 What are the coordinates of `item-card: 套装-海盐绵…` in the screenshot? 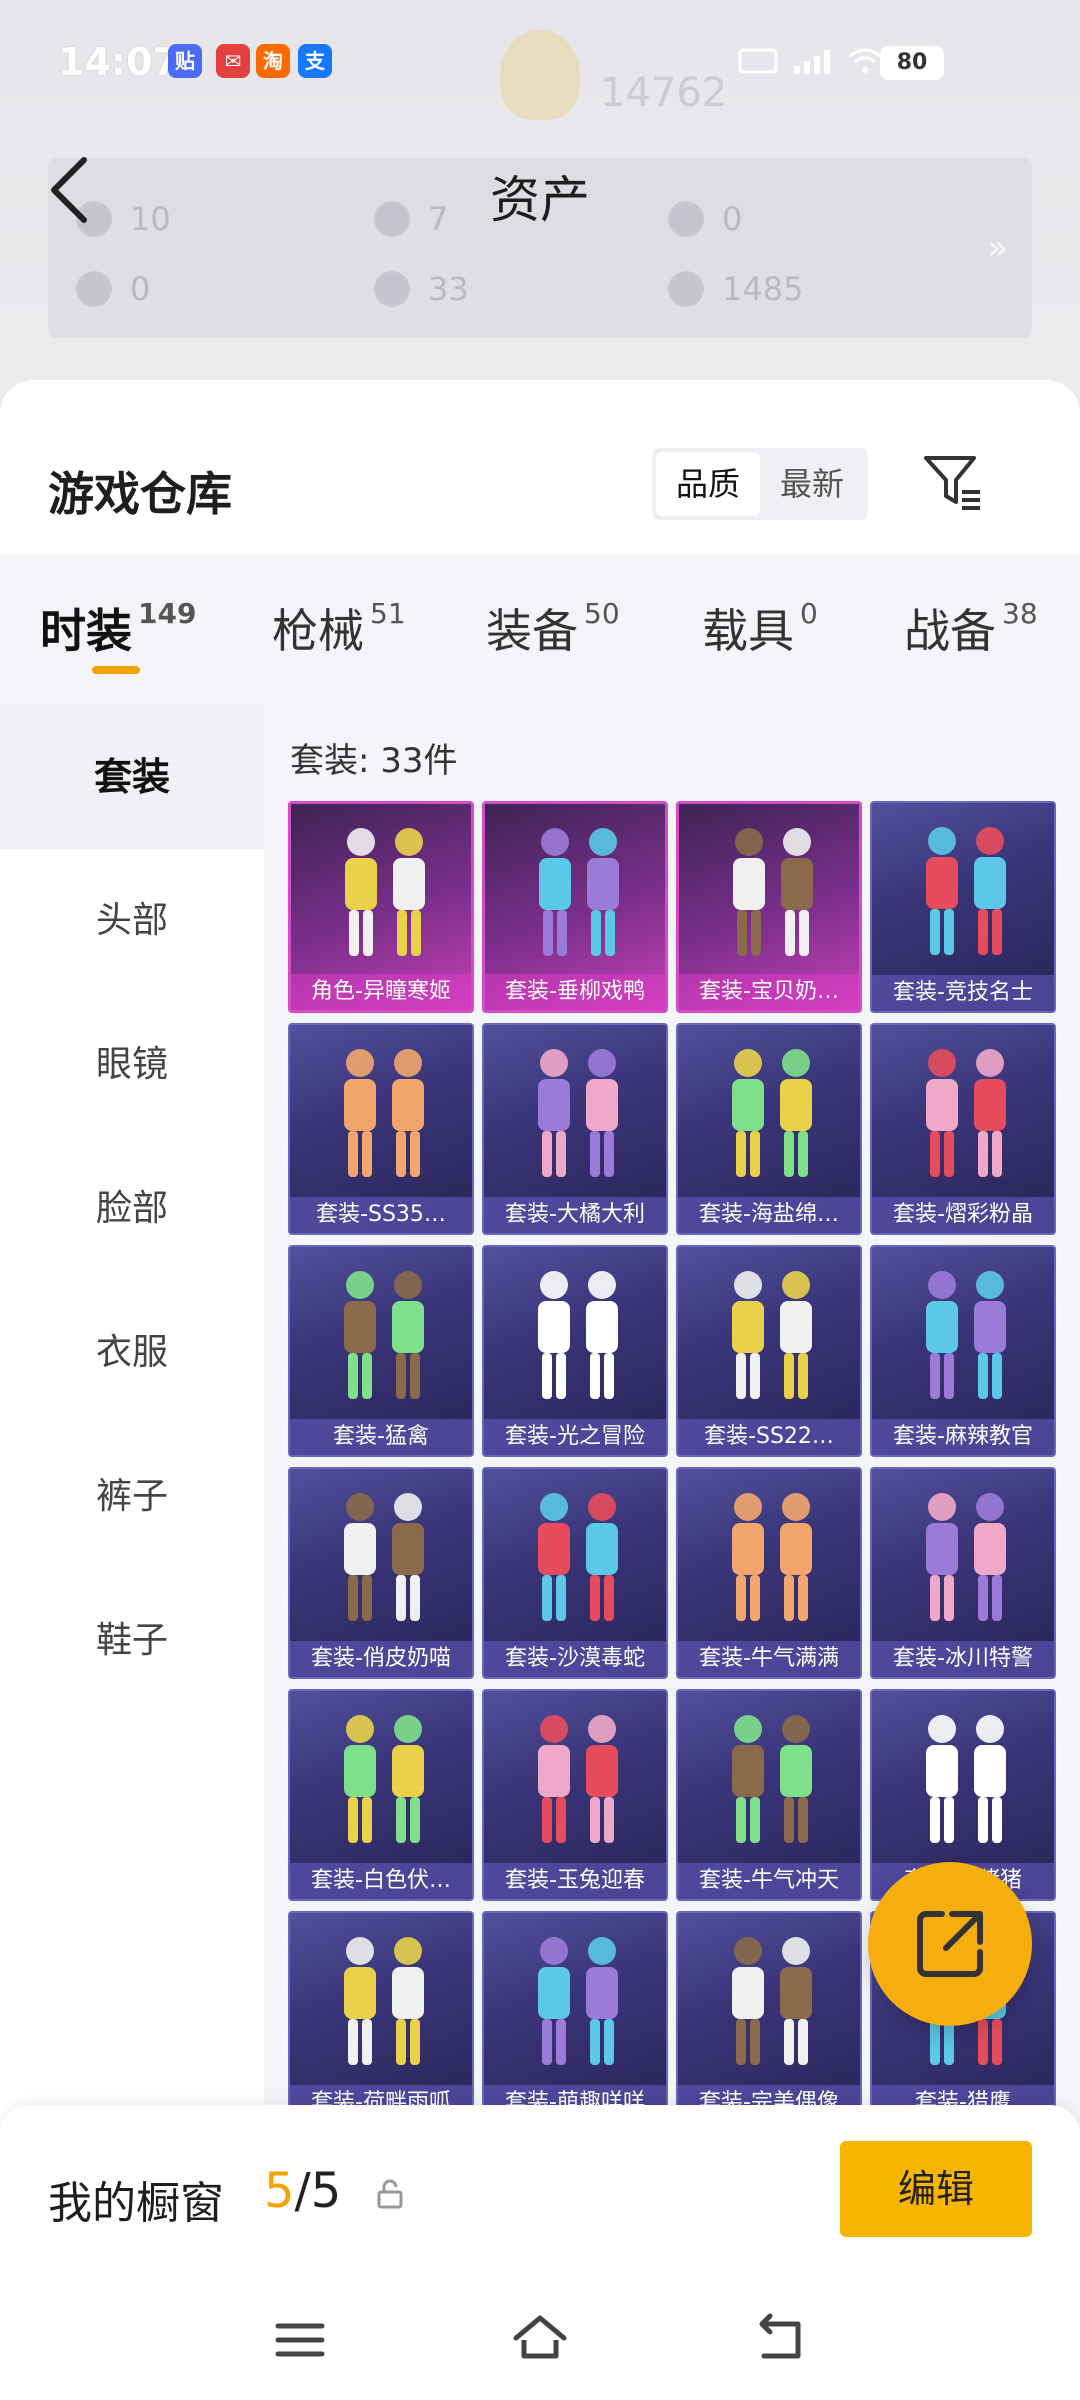 It's located at (769, 1129).